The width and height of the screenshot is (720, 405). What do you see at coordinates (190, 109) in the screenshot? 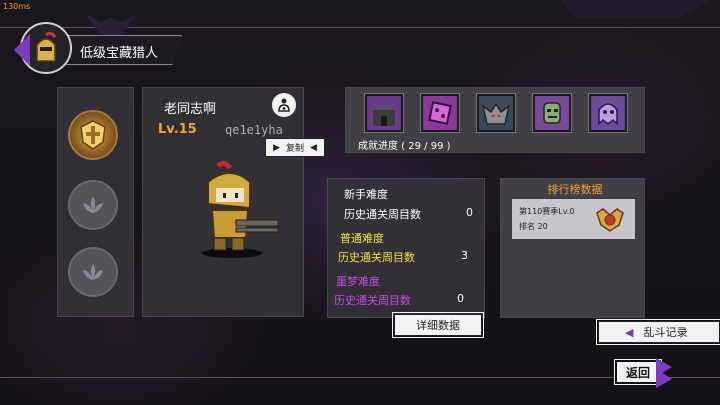
I see `player-name: 老同志啊` at bounding box center [190, 109].